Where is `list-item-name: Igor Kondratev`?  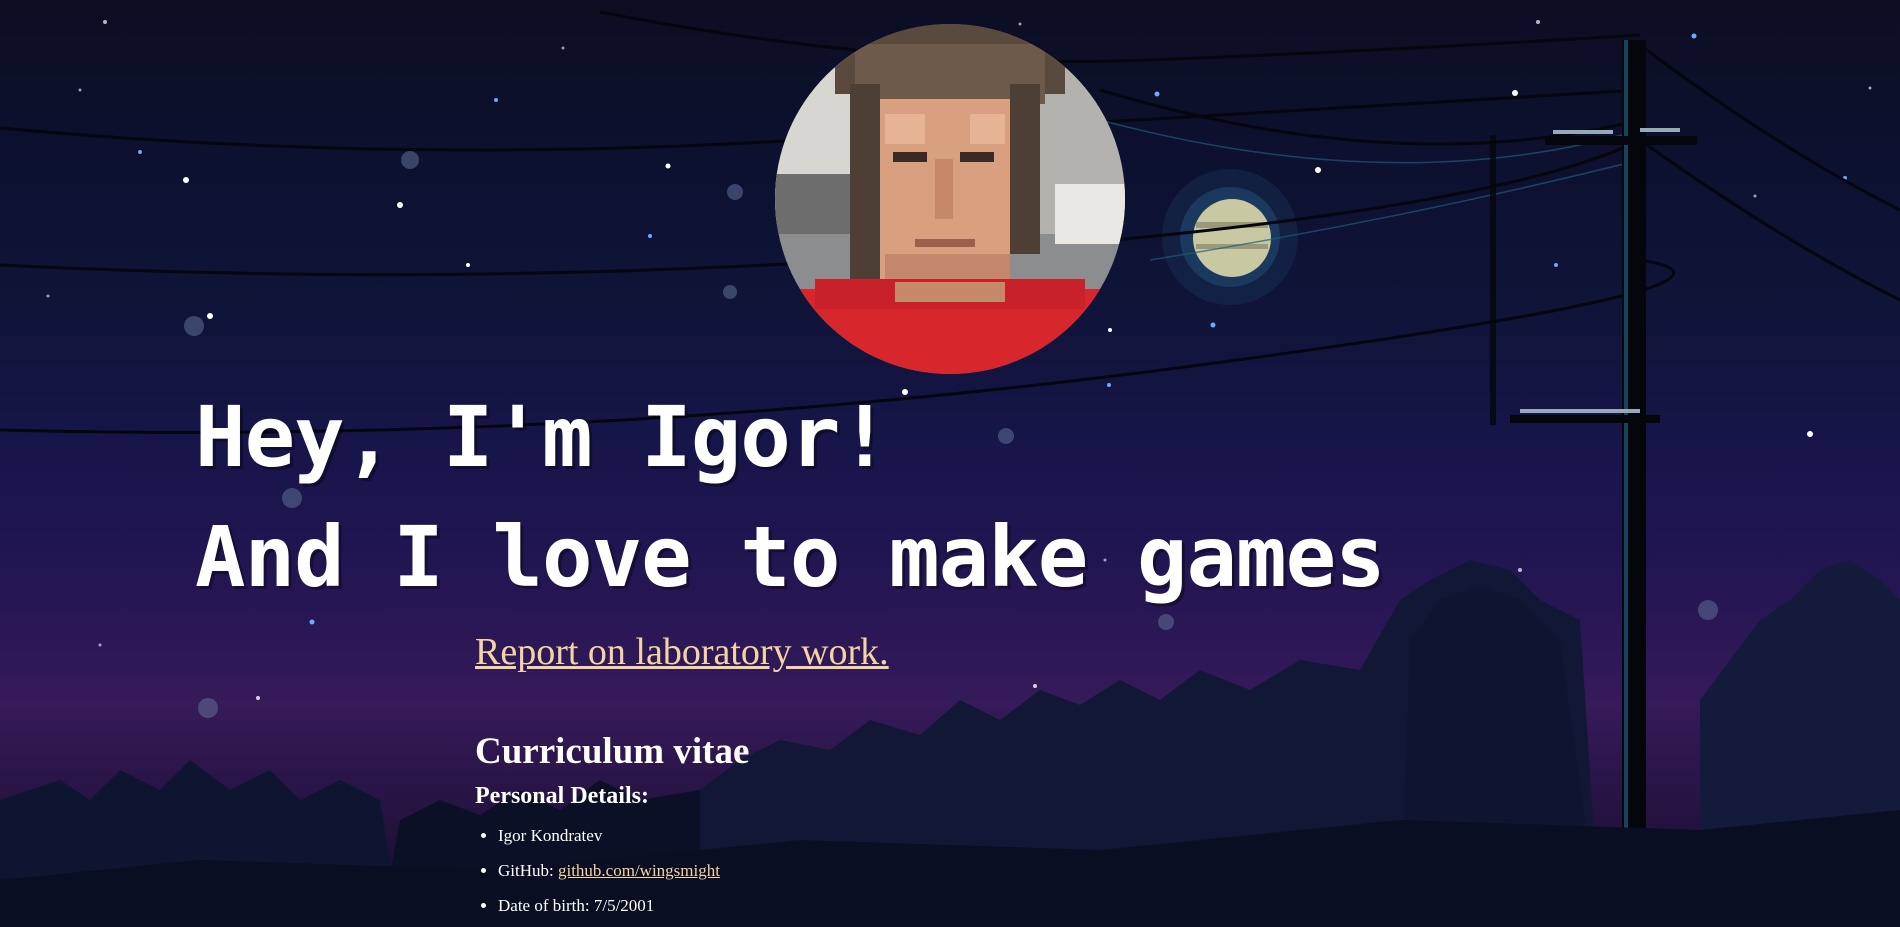 list-item-name: Igor Kondratev is located at coordinates (609, 835).